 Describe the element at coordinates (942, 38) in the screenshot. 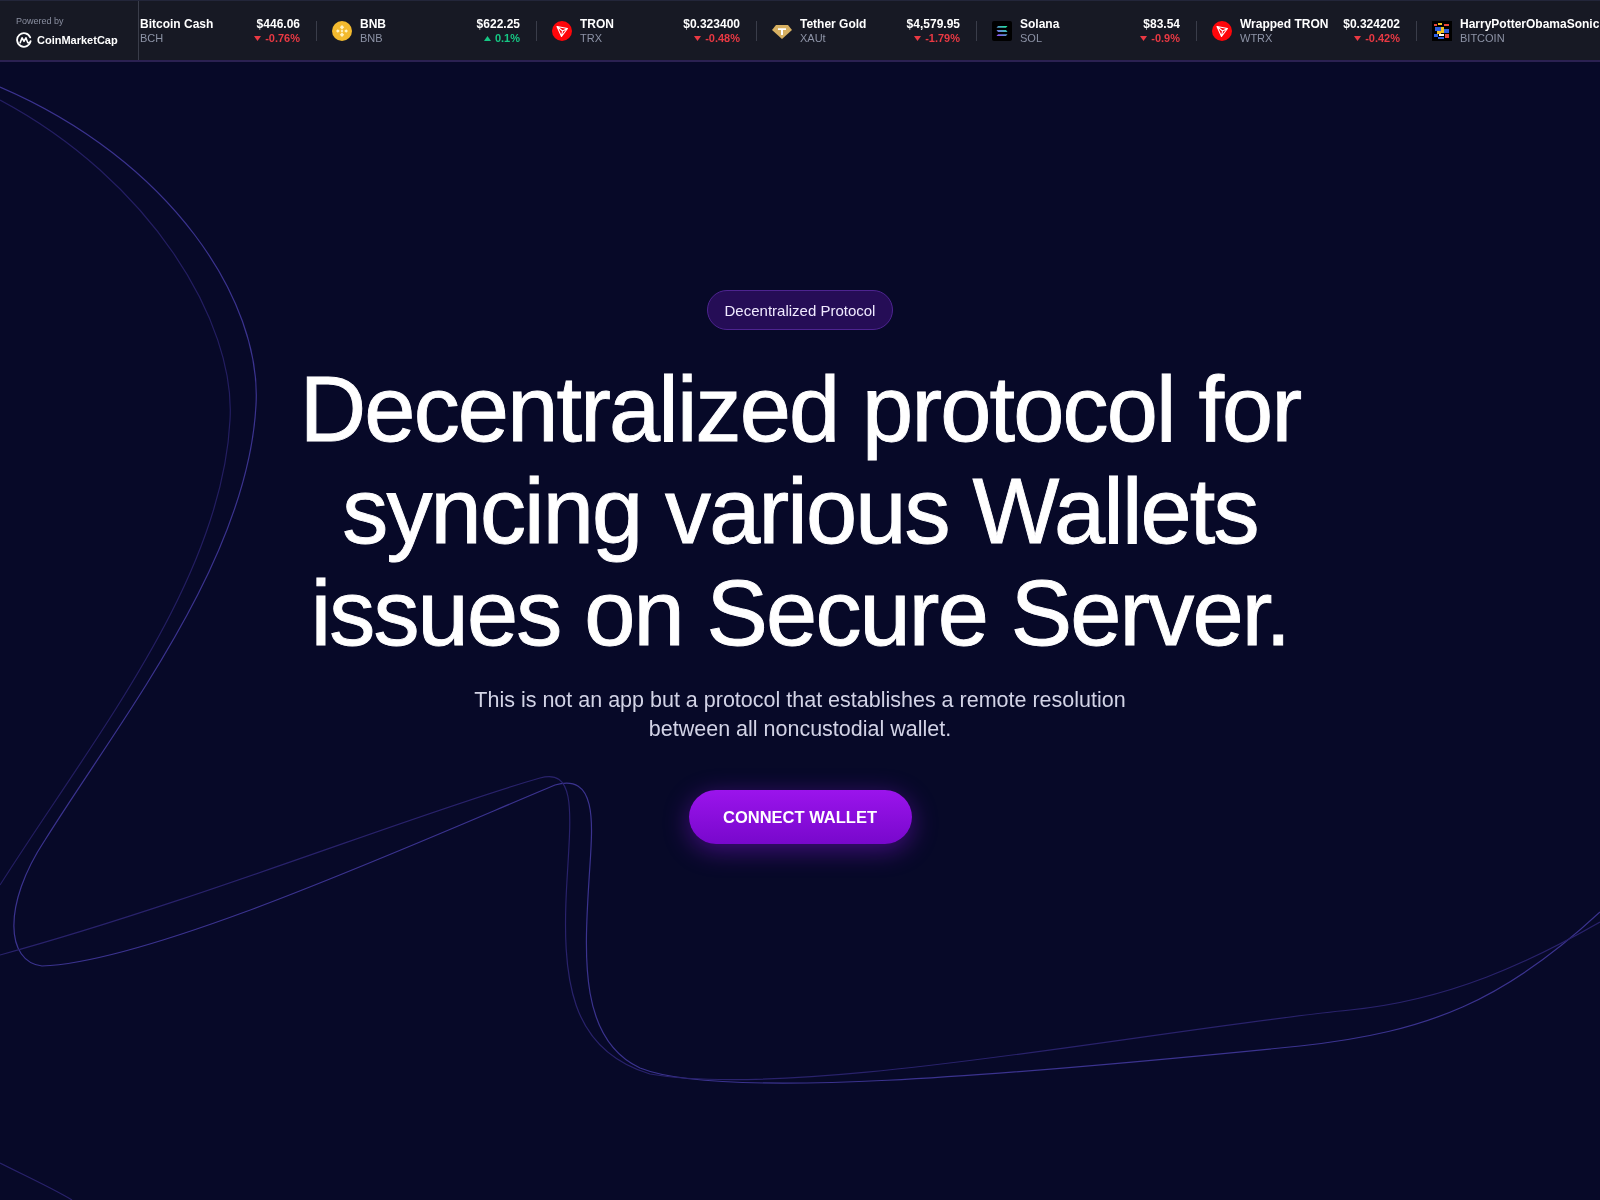

I see `price-change: -1.79%` at that location.